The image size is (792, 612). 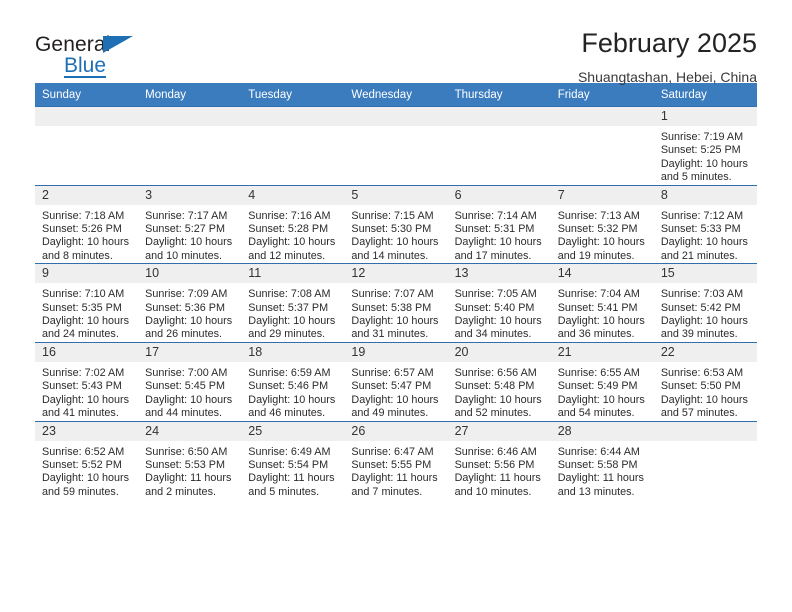 What do you see at coordinates (602, 274) in the screenshot?
I see `day-number: 14` at bounding box center [602, 274].